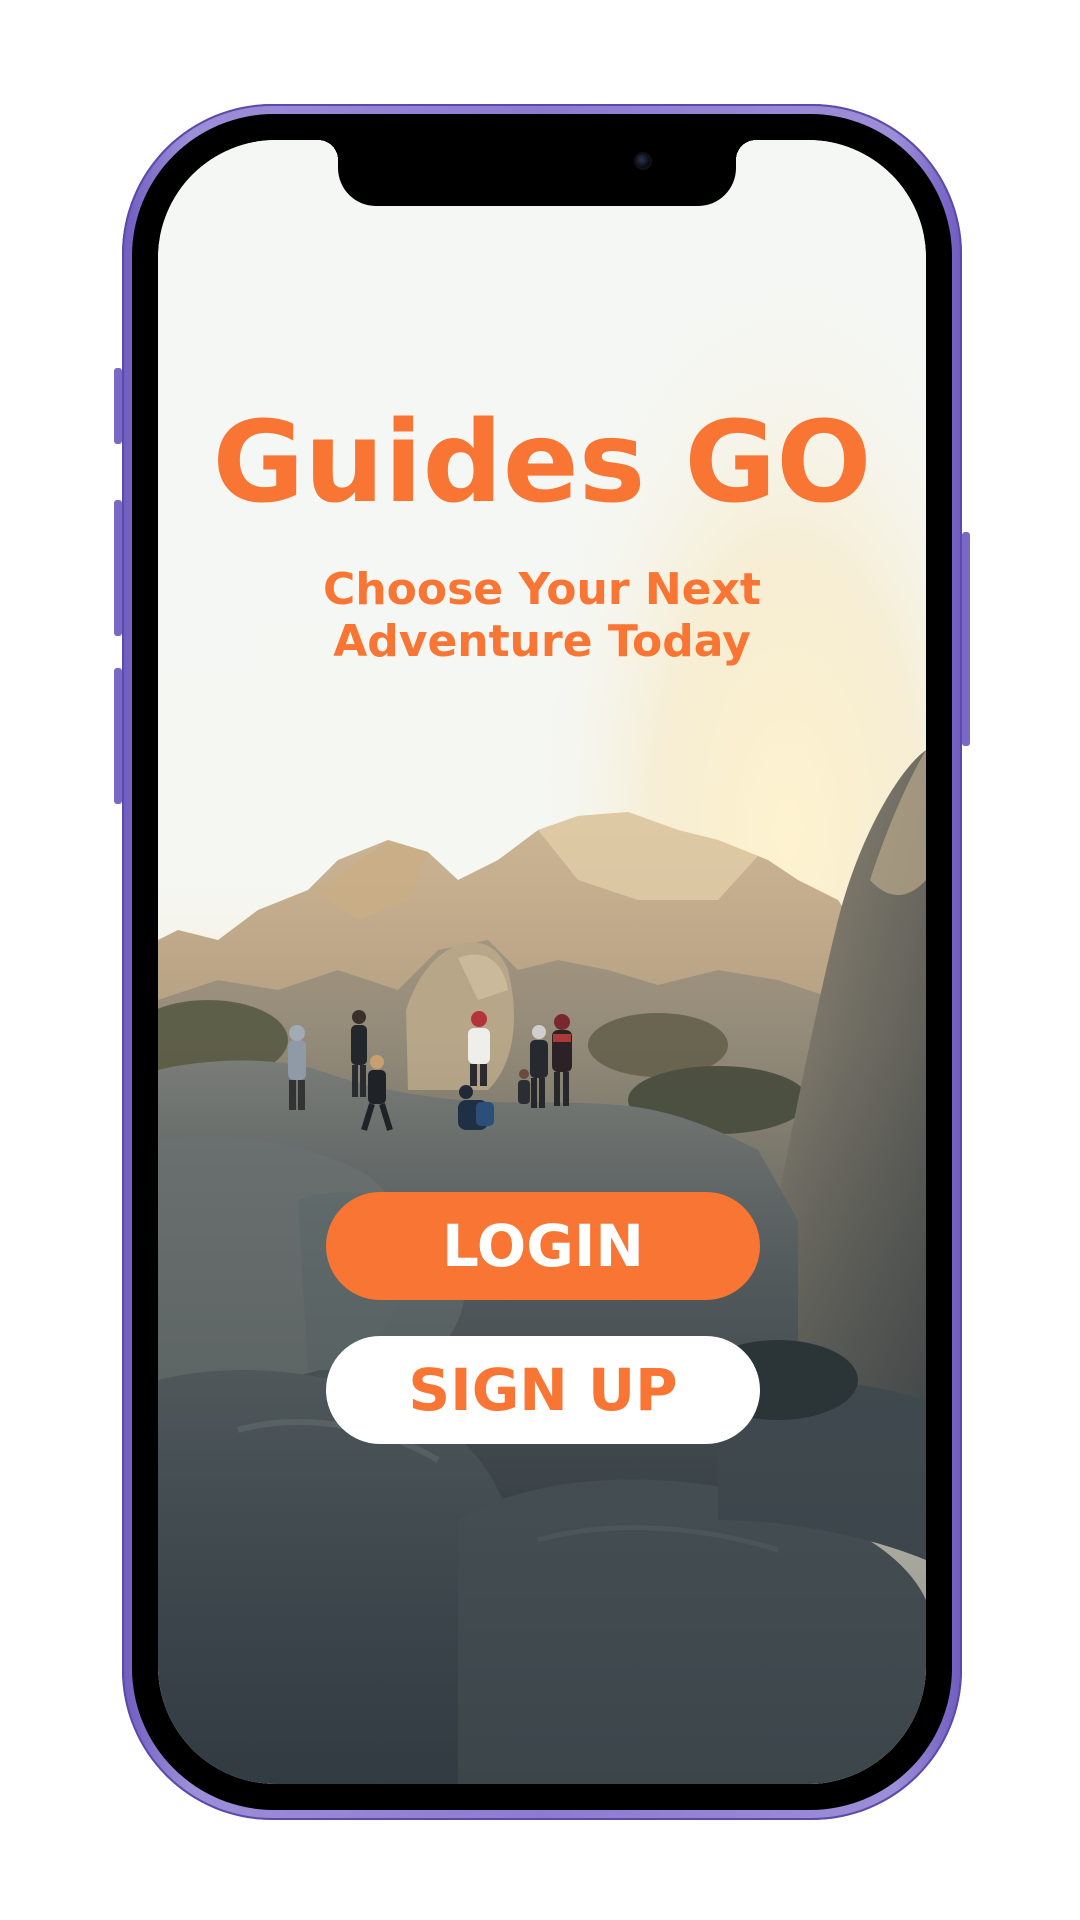  I want to click on power-button, so click(966, 639).